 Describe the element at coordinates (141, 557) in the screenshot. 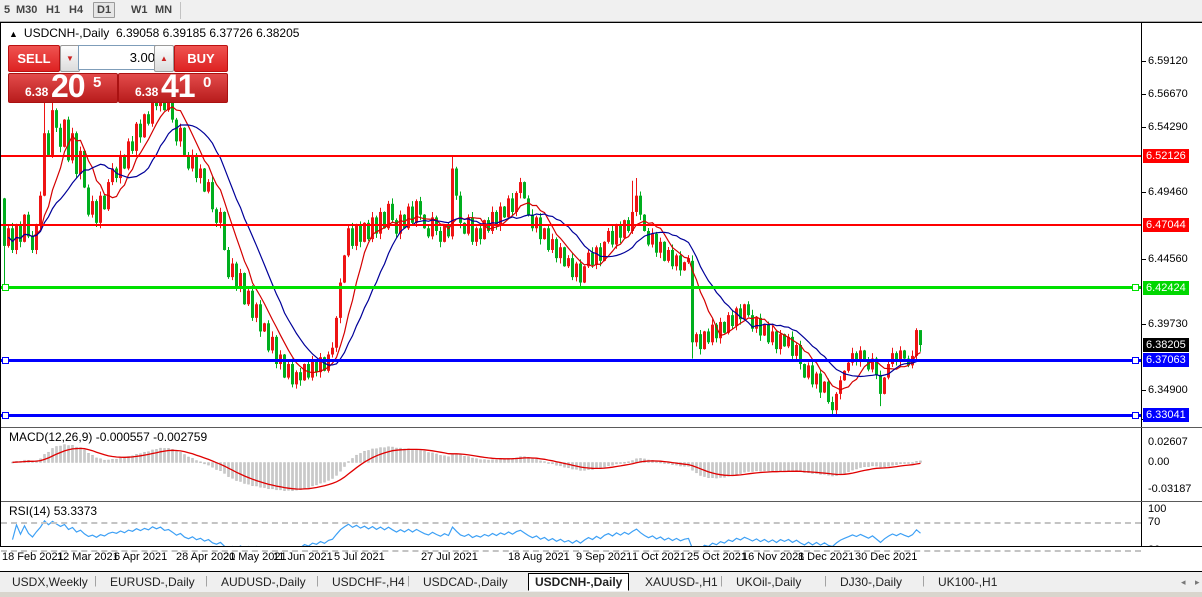

I see `date-label: 6 Apr 2021` at that location.